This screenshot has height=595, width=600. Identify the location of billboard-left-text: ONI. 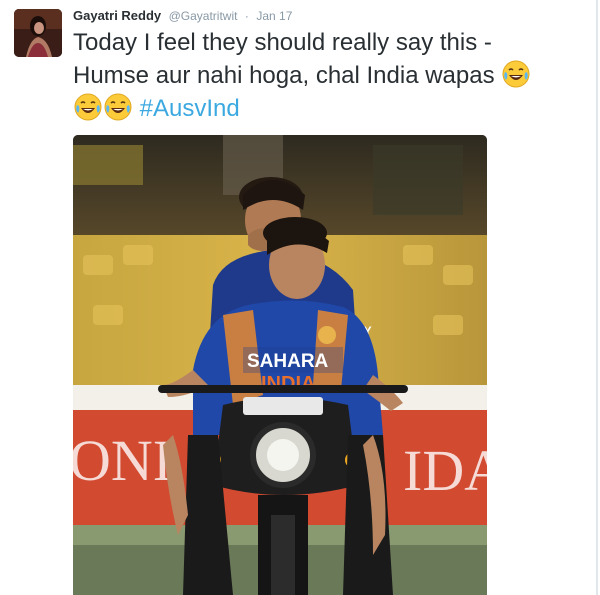
(122, 460).